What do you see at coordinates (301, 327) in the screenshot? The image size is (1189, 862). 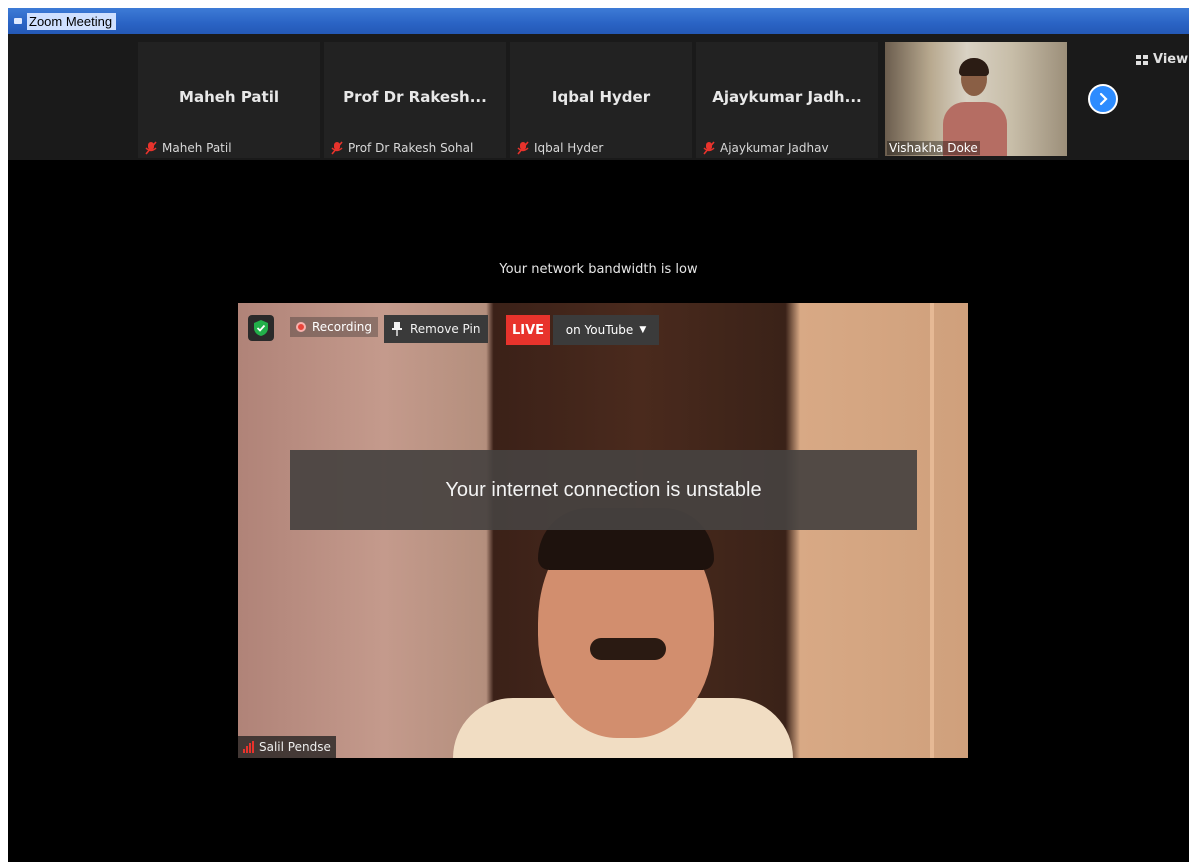 I see `record-dot-icon` at bounding box center [301, 327].